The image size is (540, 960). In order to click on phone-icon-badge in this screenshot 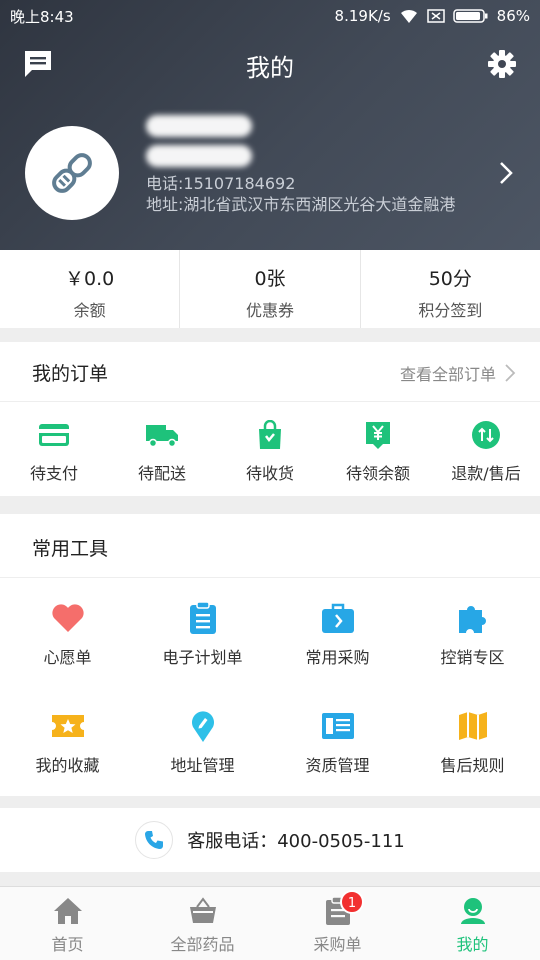, I will do `click(154, 840)`.